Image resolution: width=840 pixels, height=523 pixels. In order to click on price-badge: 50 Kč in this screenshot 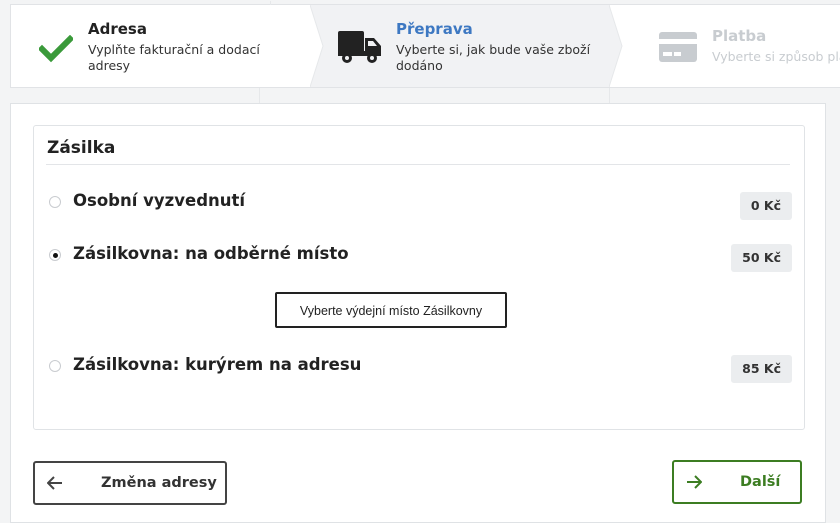, I will do `click(761, 258)`.